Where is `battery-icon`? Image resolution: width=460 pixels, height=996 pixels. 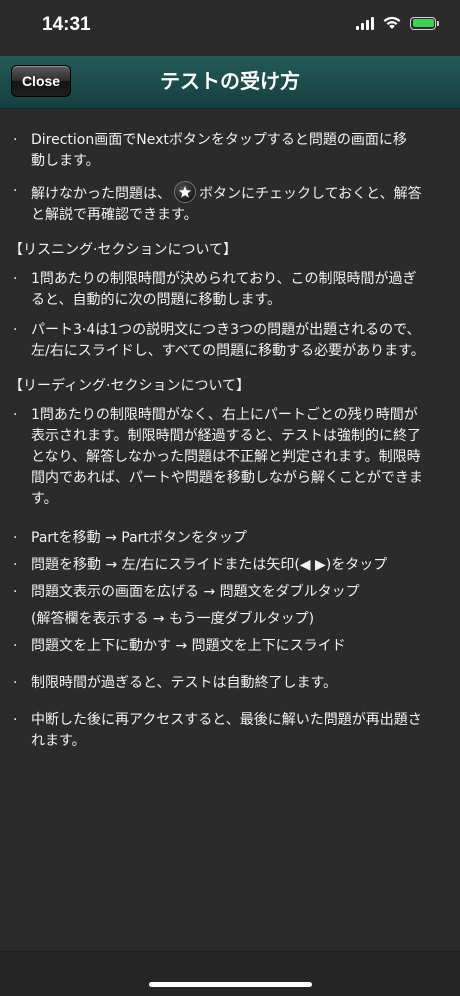 battery-icon is located at coordinates (424, 23).